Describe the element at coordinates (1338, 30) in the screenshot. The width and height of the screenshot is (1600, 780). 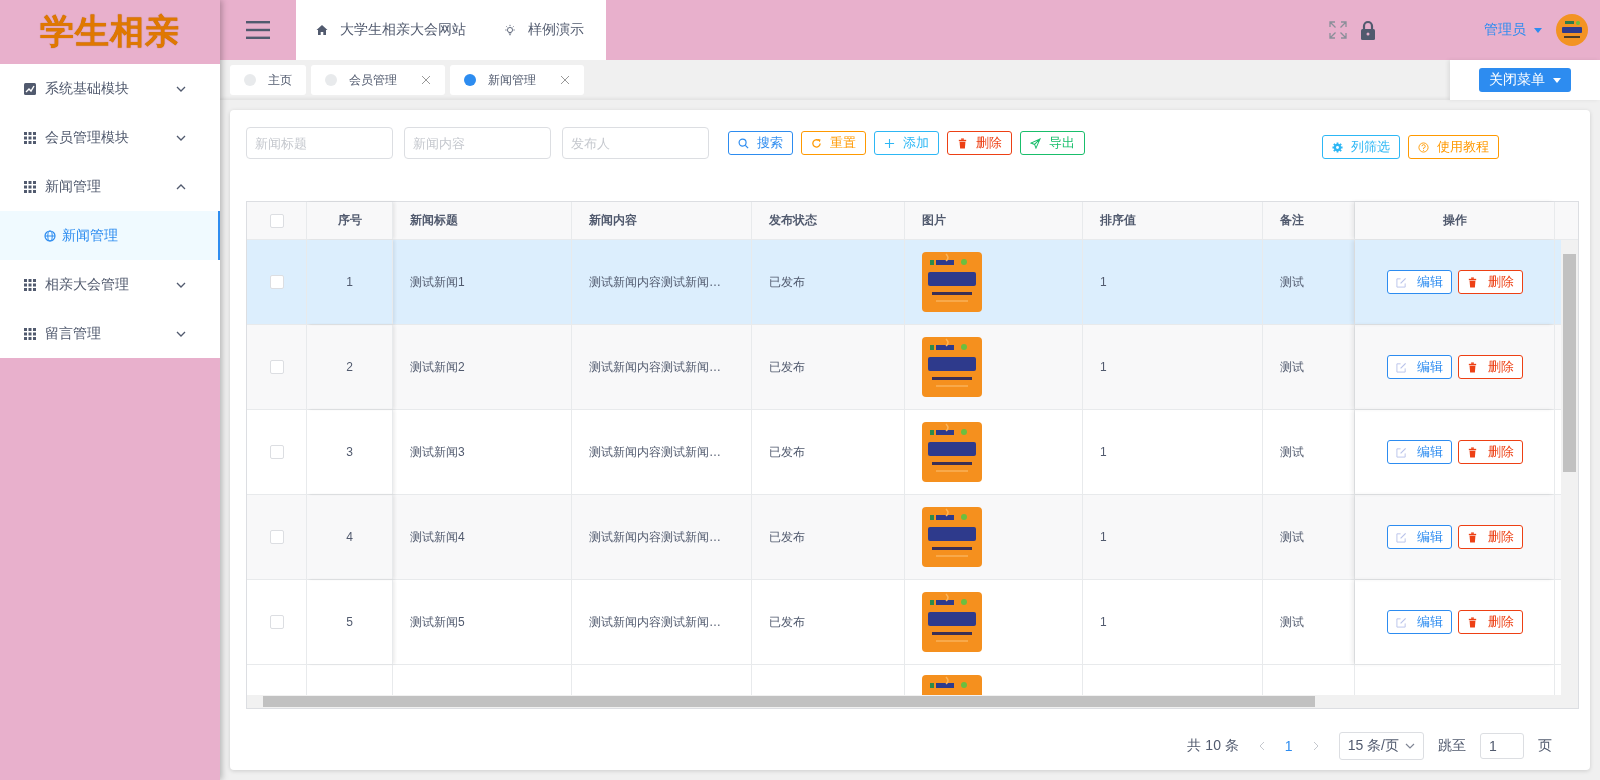
I see `fullscreen-icon` at that location.